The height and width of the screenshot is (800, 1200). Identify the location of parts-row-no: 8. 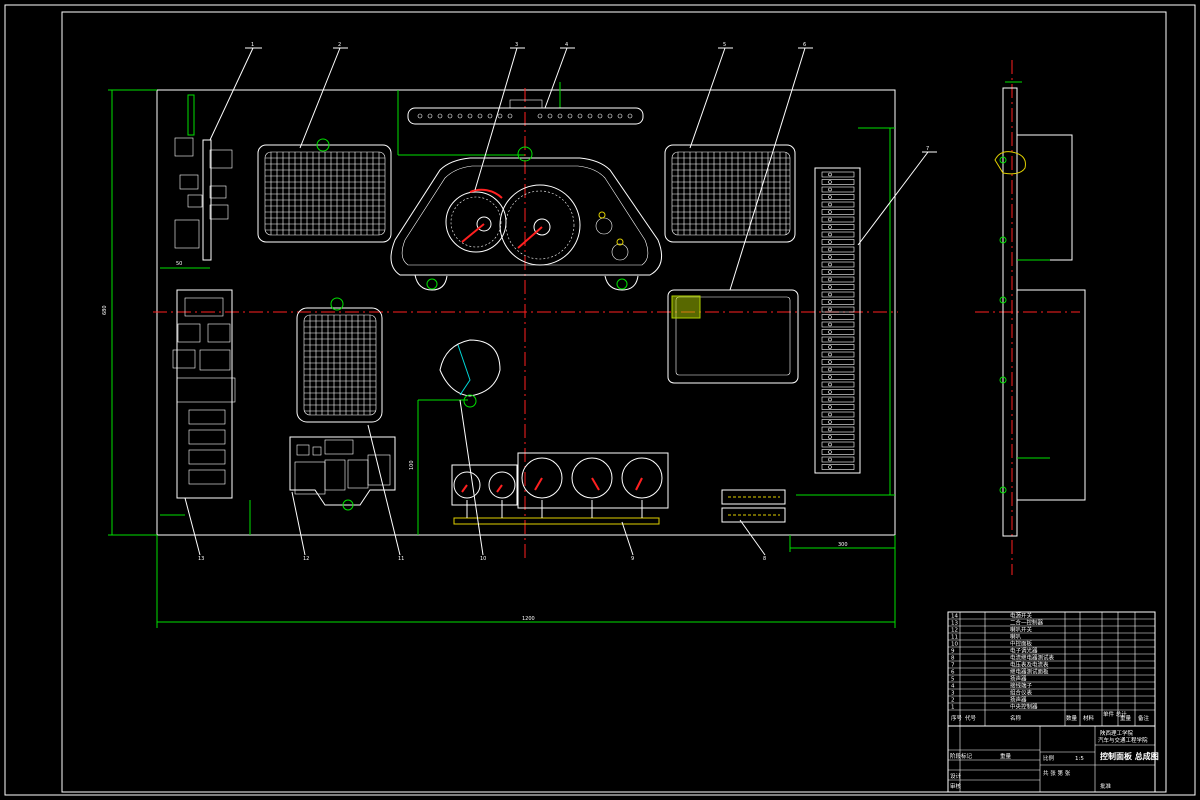
(953, 659).